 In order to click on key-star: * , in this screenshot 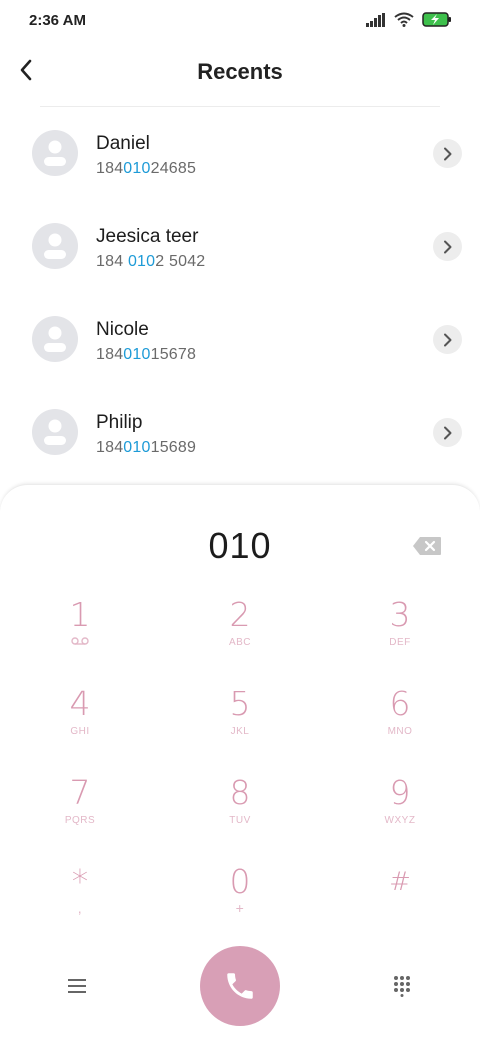, I will do `click(80, 904)`.